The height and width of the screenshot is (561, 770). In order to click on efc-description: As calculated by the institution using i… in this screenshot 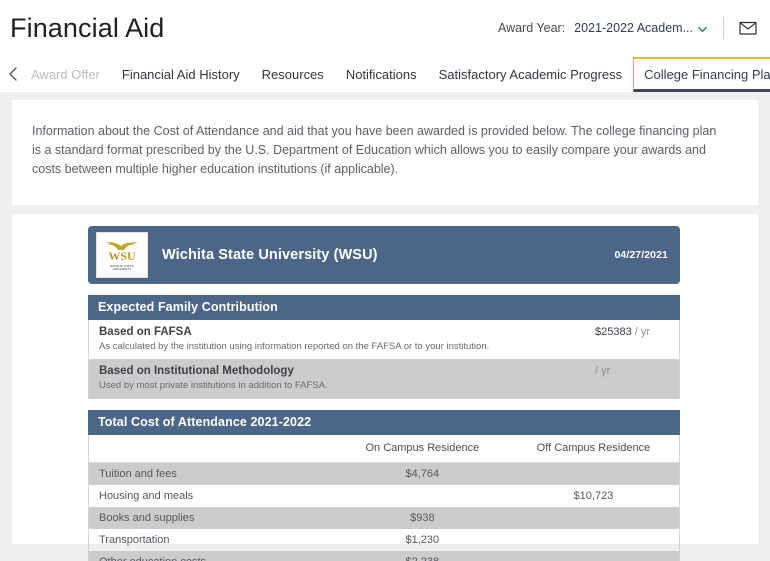, I will do `click(294, 346)`.